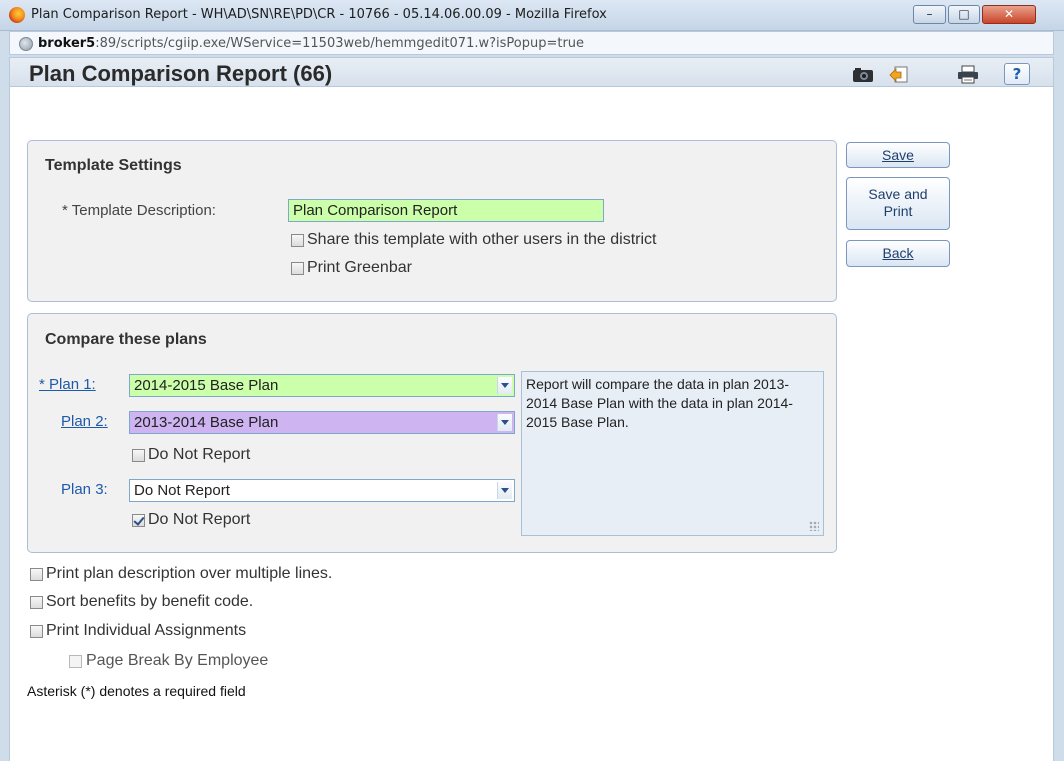 This screenshot has height=761, width=1064. I want to click on close-icon: ✕, so click(1009, 14).